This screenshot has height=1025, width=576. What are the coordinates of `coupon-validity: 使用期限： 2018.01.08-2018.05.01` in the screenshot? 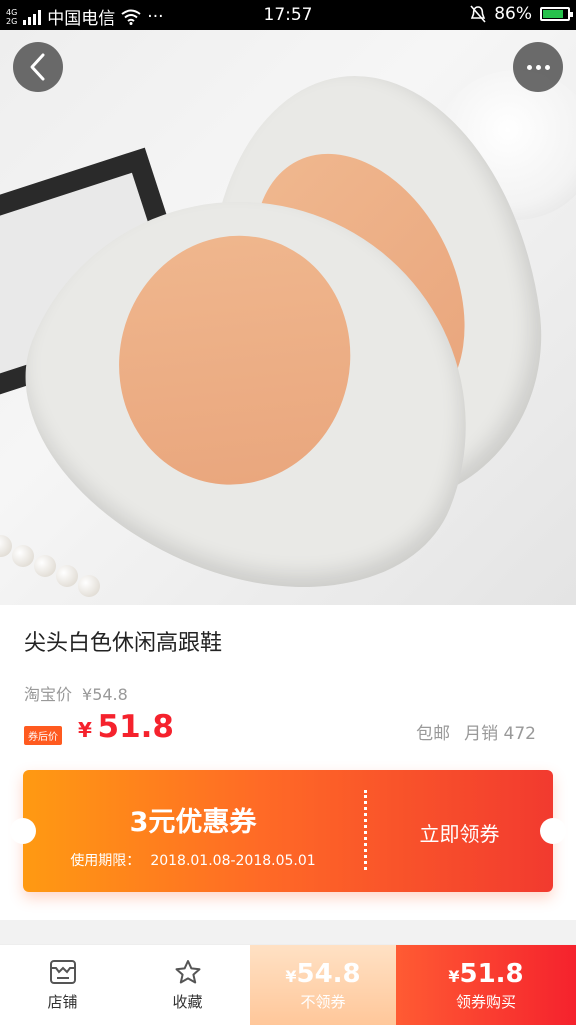 It's located at (193, 860).